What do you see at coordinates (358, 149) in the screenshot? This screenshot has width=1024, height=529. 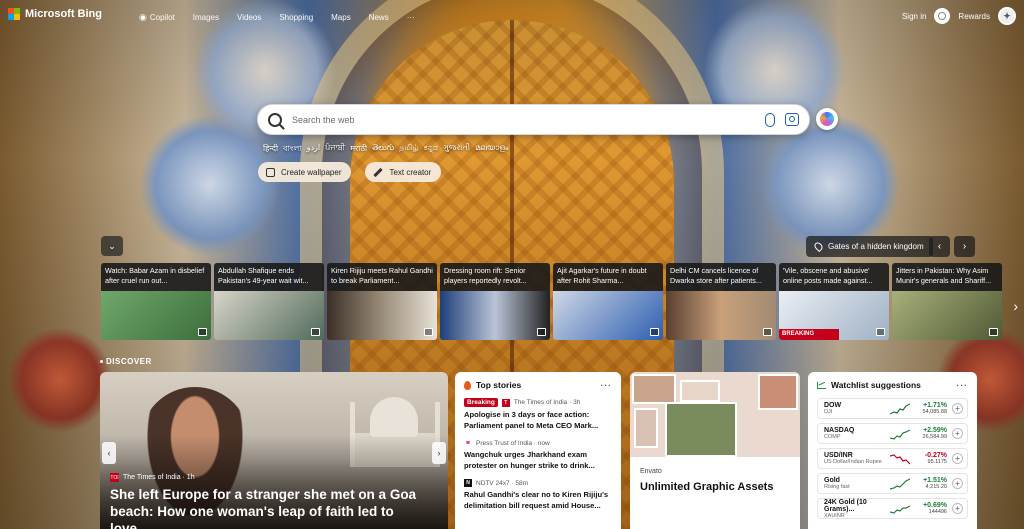 I see `language-link: मराठी` at bounding box center [358, 149].